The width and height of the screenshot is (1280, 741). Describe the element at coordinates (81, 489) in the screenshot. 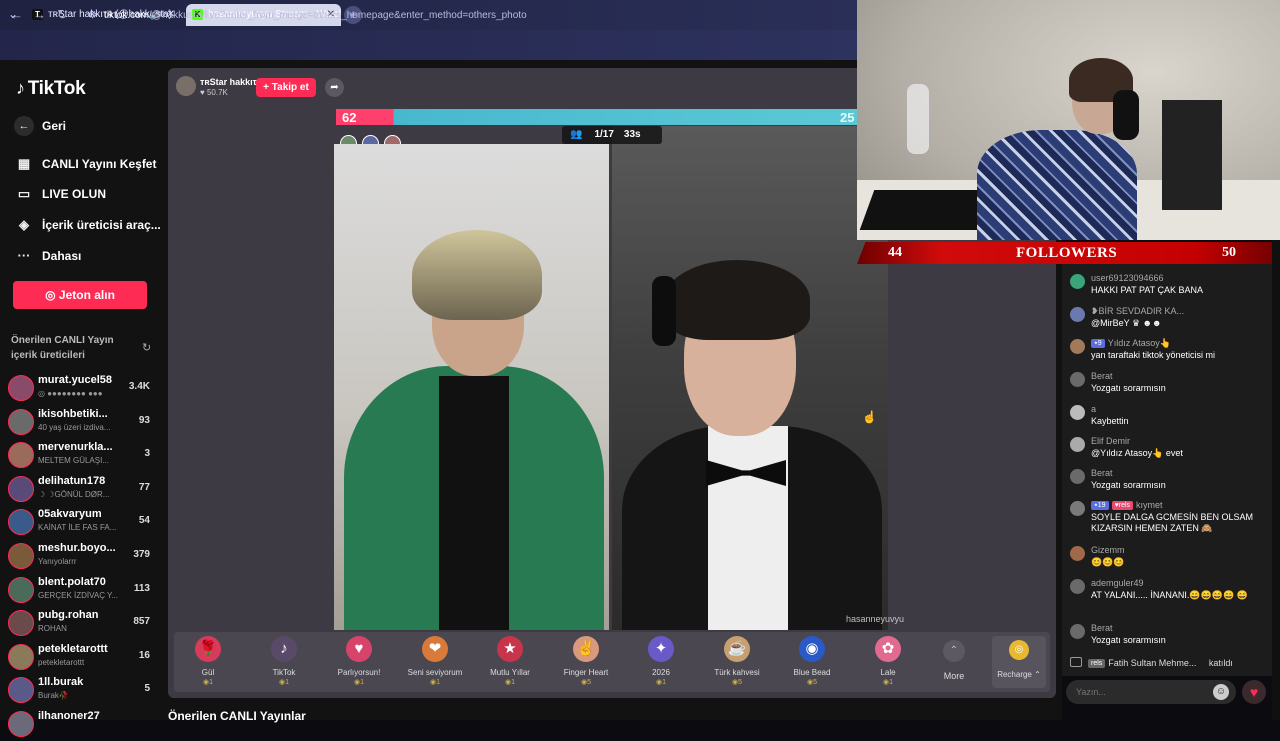

I see `suggested-creator: delihatun178 ☽ ☽GÖNÜL DØR... 77` at that location.